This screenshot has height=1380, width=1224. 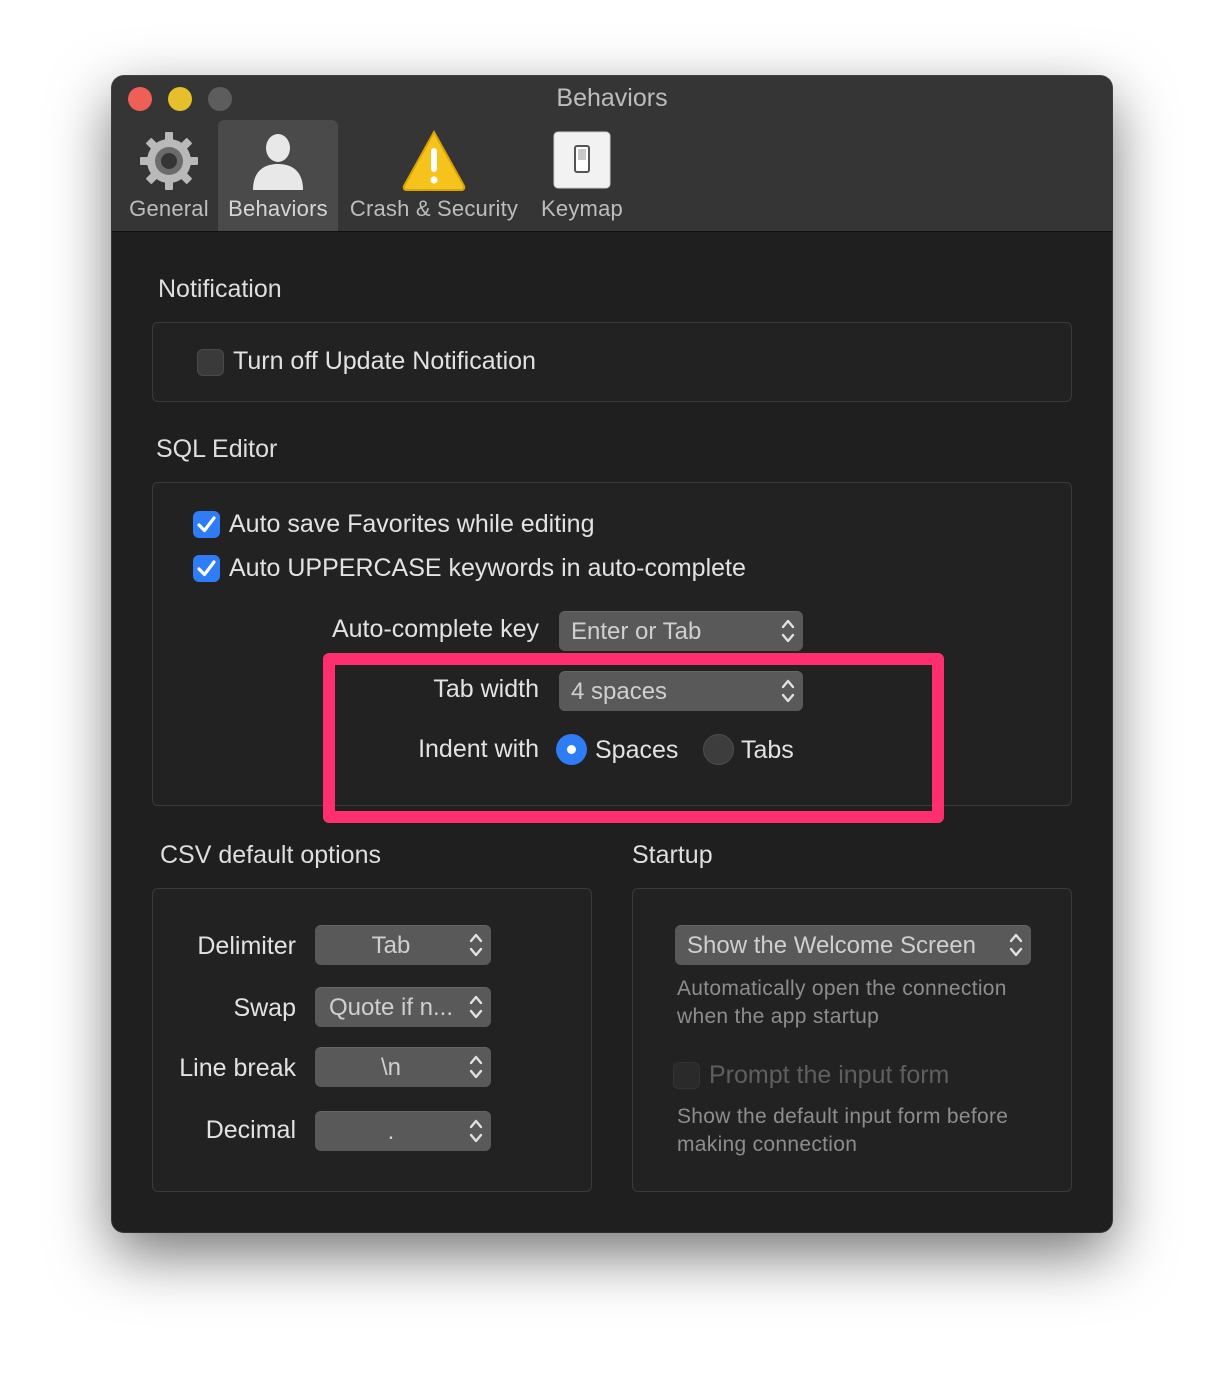 What do you see at coordinates (270, 855) in the screenshot?
I see `csv-title: CSV default options` at bounding box center [270, 855].